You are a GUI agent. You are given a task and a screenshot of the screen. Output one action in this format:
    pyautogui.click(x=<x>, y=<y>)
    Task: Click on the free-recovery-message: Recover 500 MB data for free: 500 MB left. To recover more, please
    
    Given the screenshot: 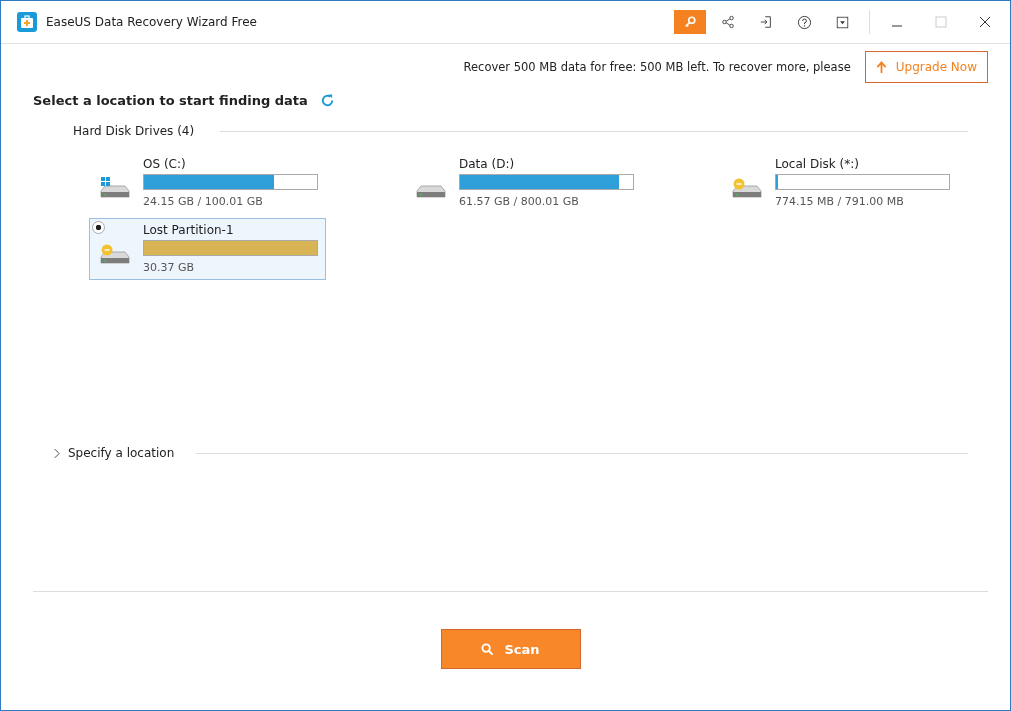 What is the action you would take?
    pyautogui.click(x=657, y=67)
    